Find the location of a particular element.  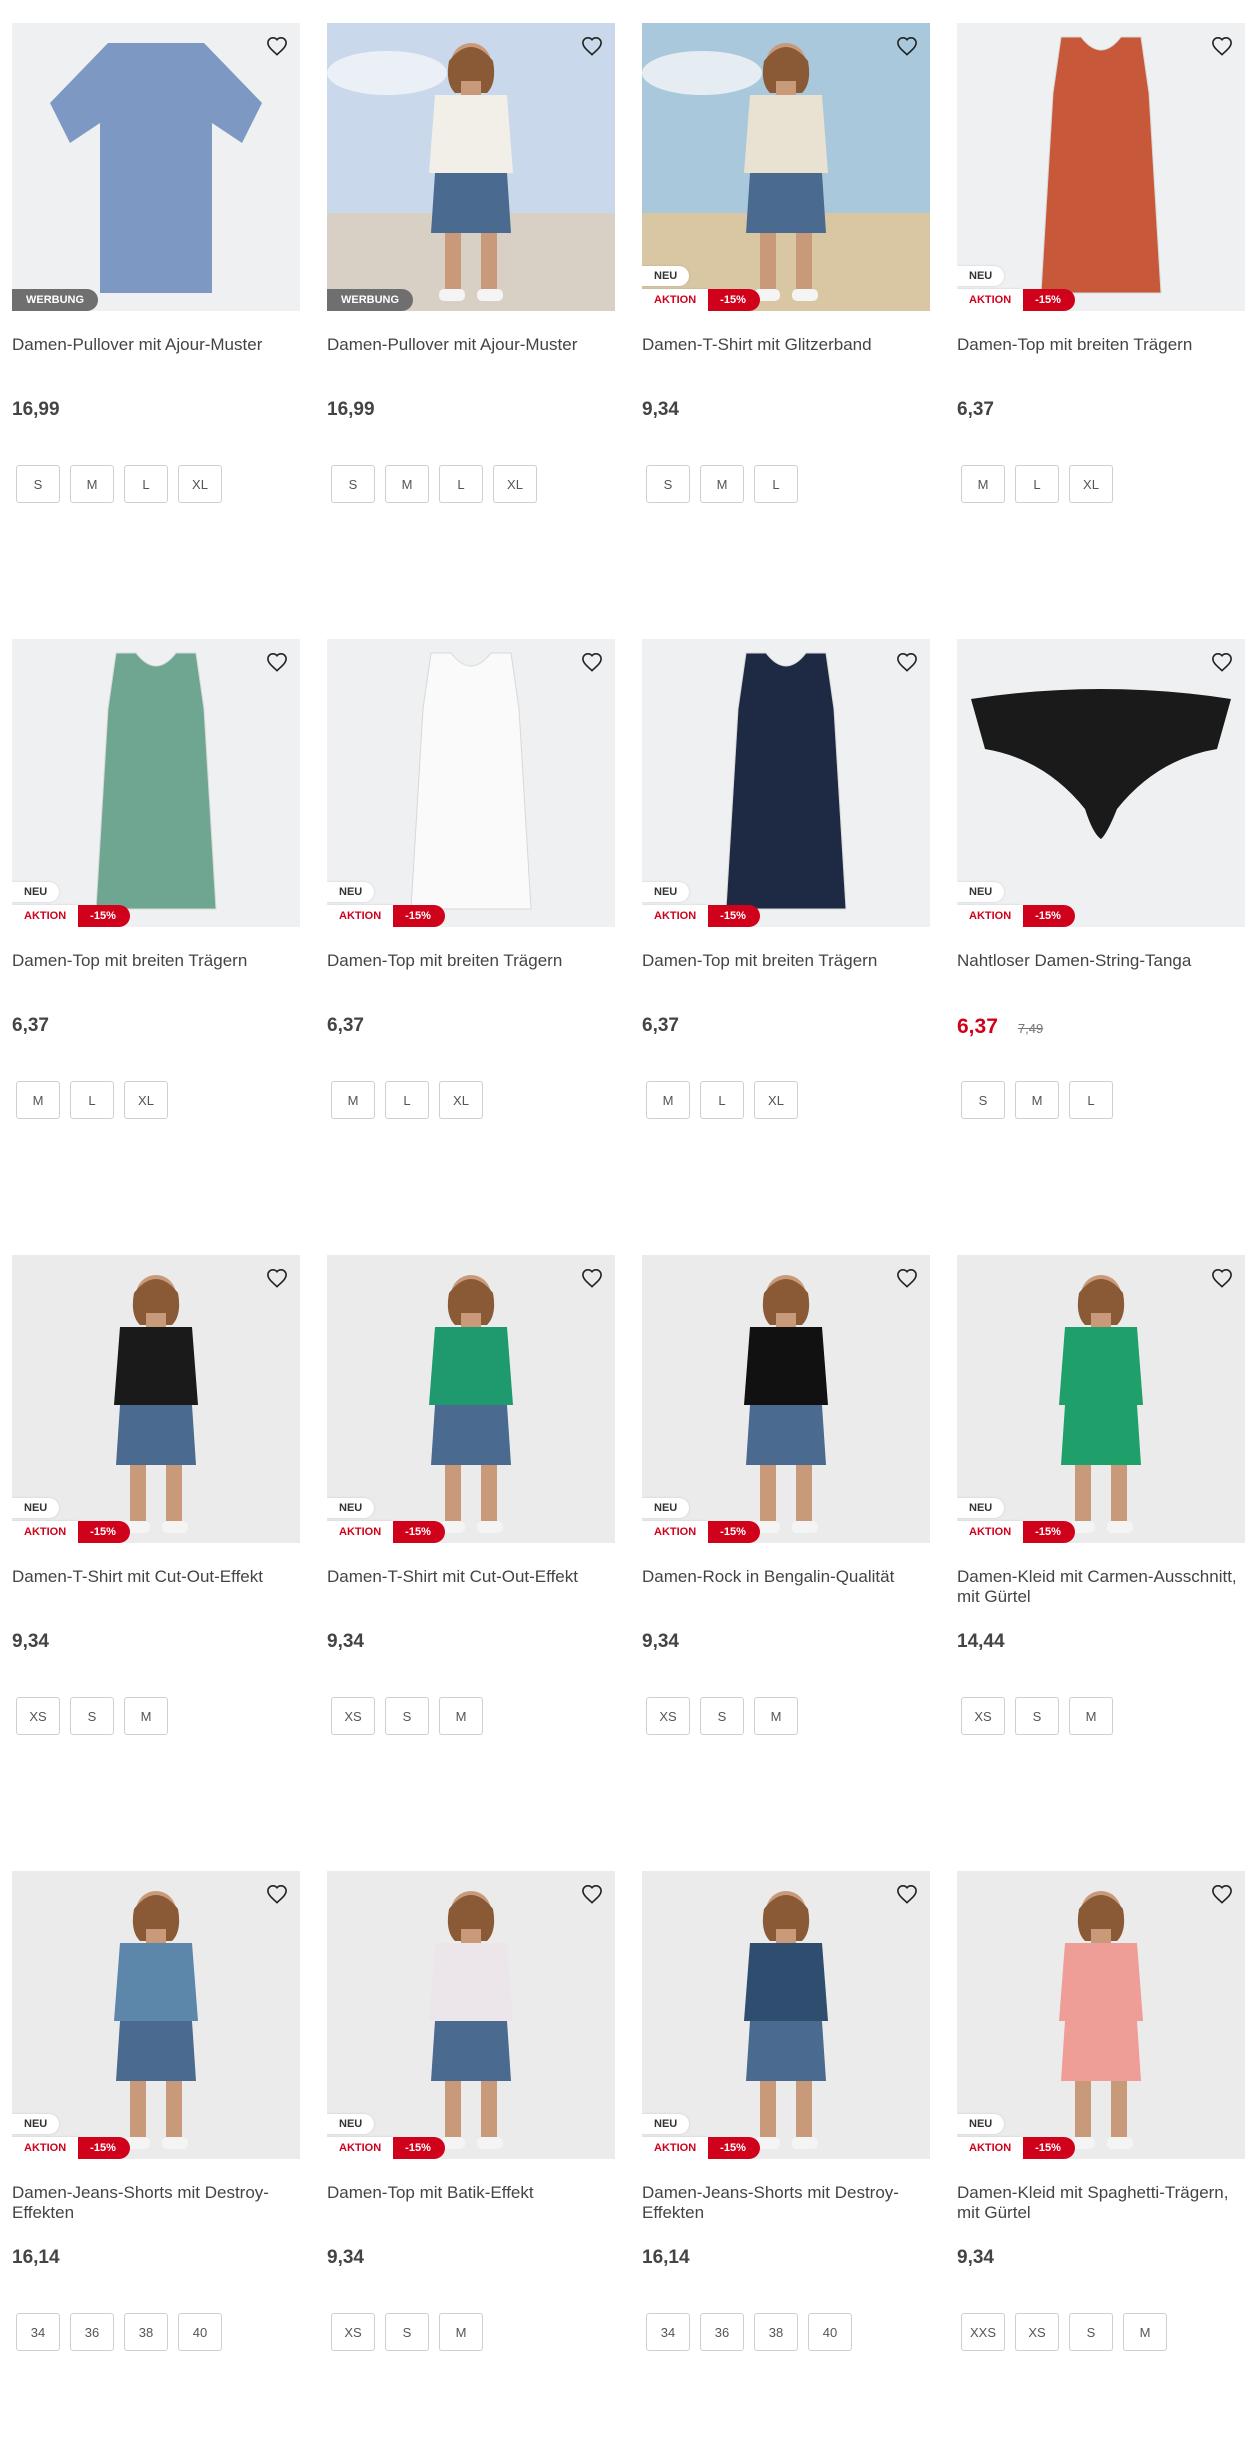

size-option-38: 38 is located at coordinates (776, 2332).